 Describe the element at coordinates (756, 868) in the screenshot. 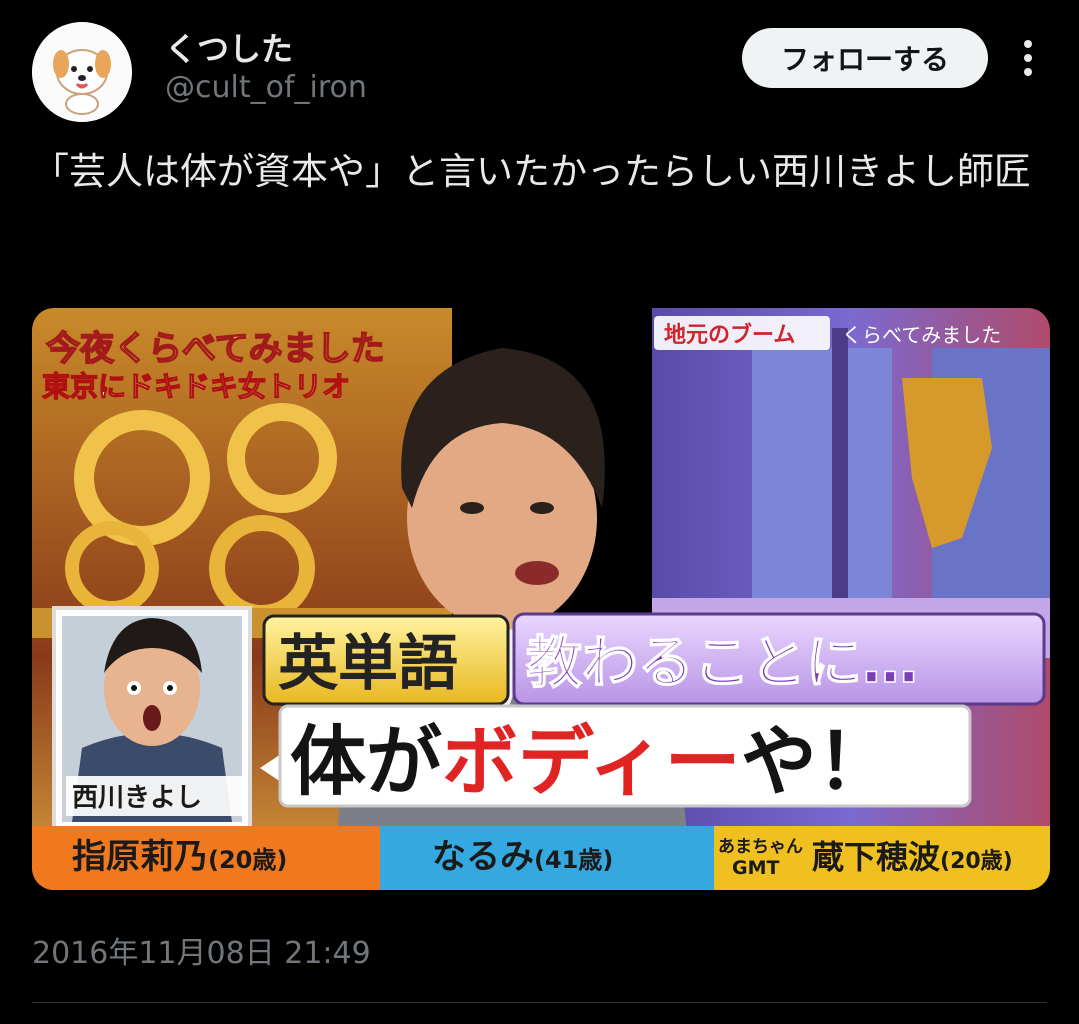

I see `name-right-prefix-2: GMT` at that location.